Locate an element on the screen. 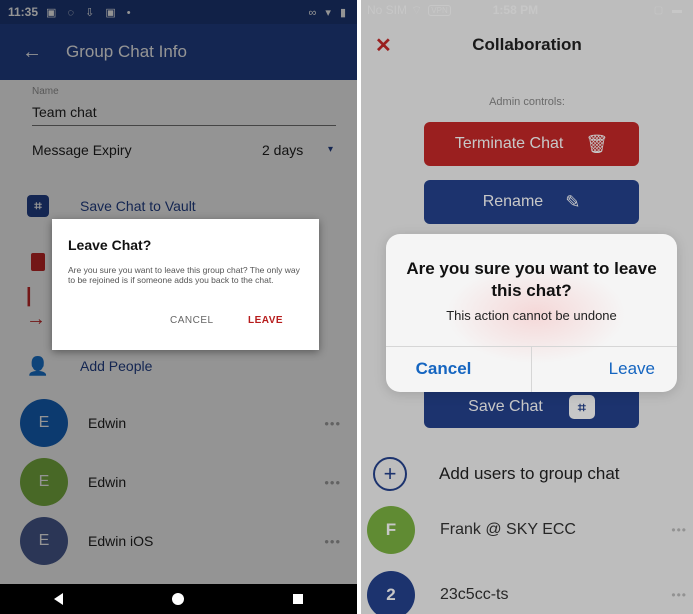 The image size is (693, 614). nav-recents-icon is located at coordinates (297, 599).